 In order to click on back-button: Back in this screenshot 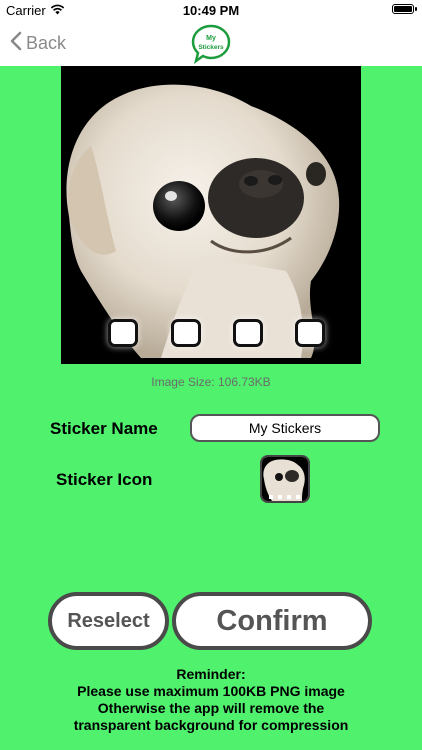, I will do `click(38, 43)`.